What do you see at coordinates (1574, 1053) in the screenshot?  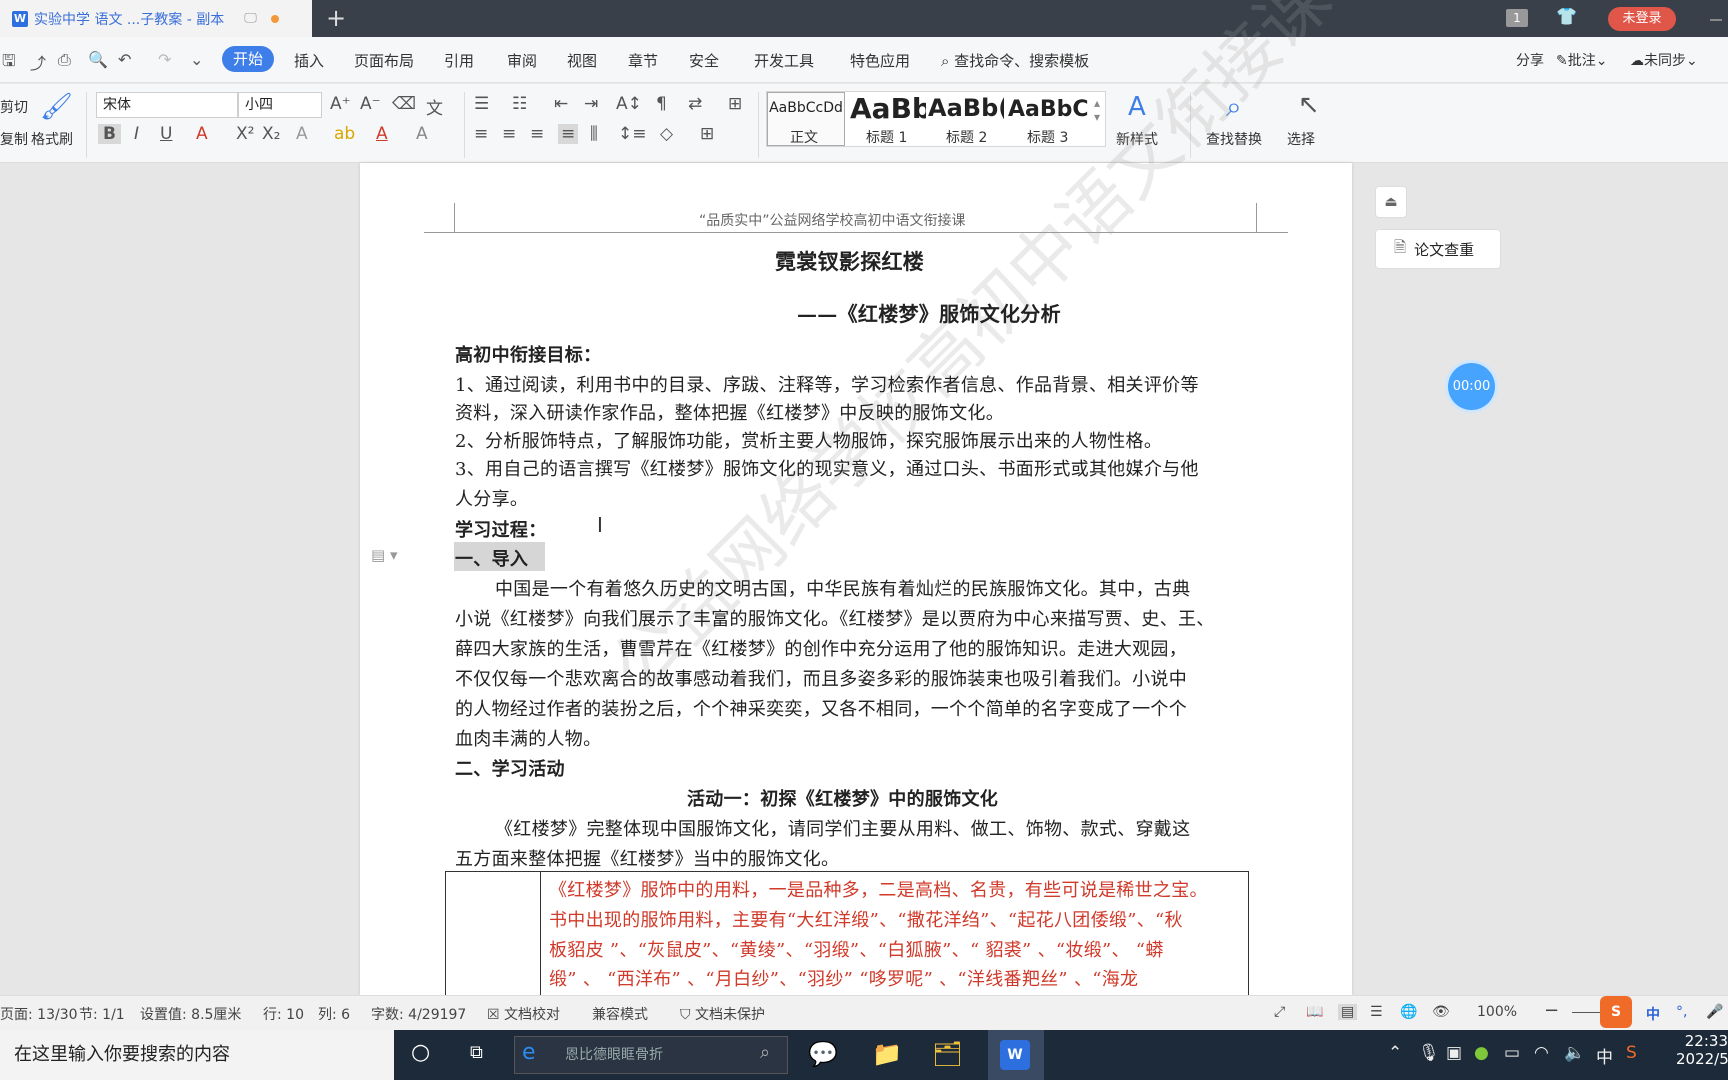 I see `volume-icon: 🔈` at bounding box center [1574, 1053].